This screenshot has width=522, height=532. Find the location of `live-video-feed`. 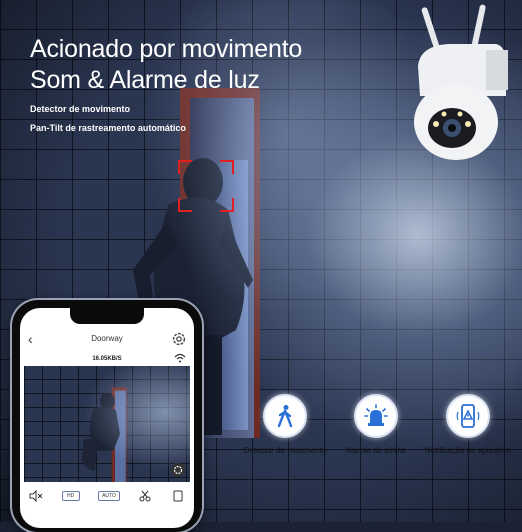

live-video-feed is located at coordinates (107, 424).